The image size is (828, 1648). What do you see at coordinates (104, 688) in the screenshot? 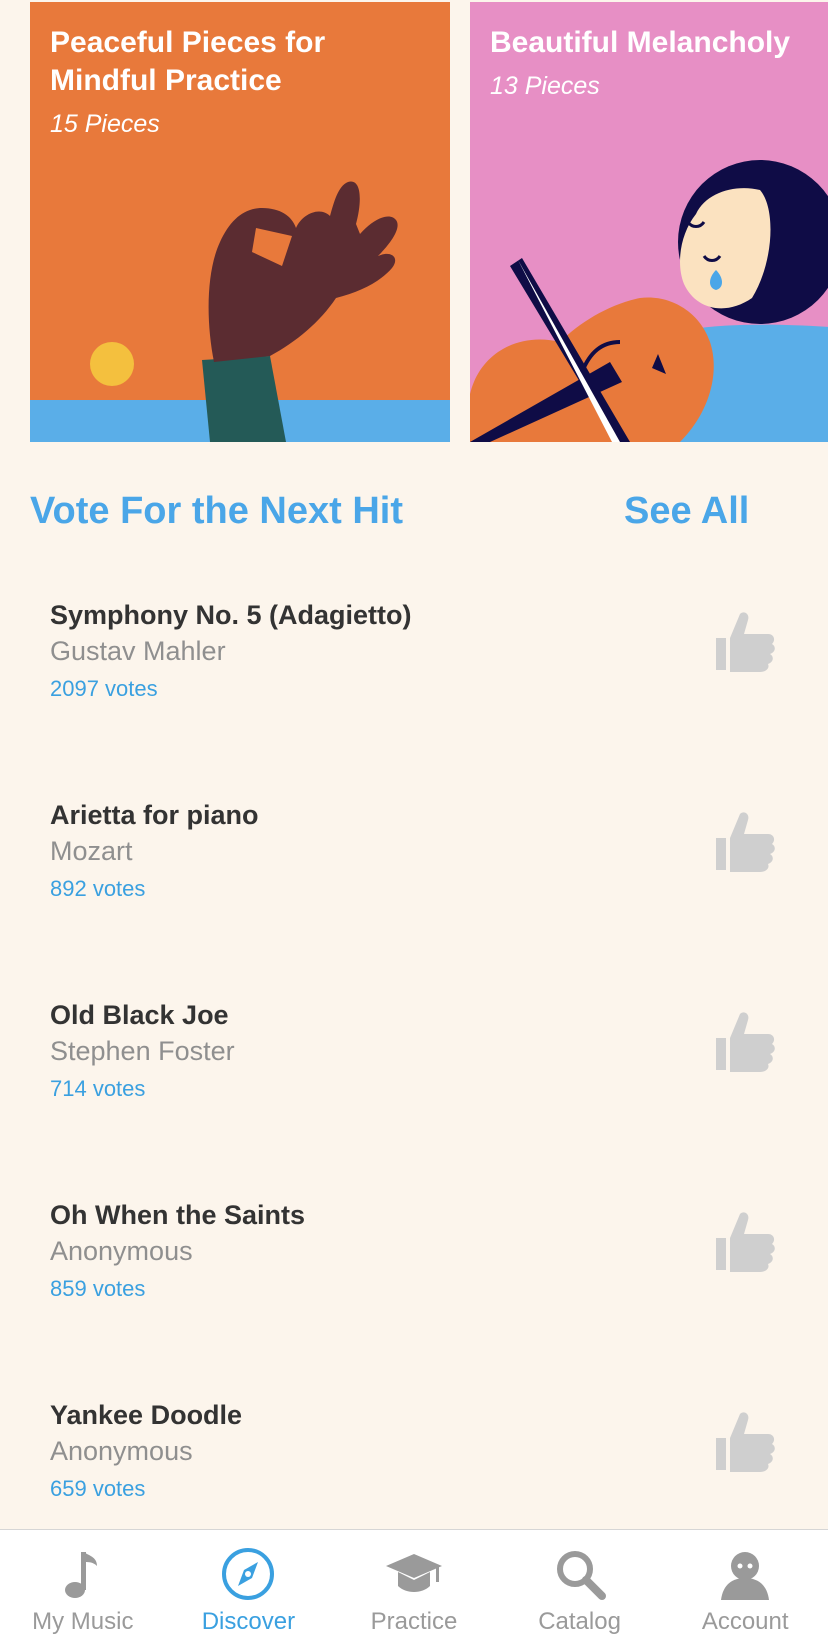
I see `vote-count: 2097 votes` at bounding box center [104, 688].